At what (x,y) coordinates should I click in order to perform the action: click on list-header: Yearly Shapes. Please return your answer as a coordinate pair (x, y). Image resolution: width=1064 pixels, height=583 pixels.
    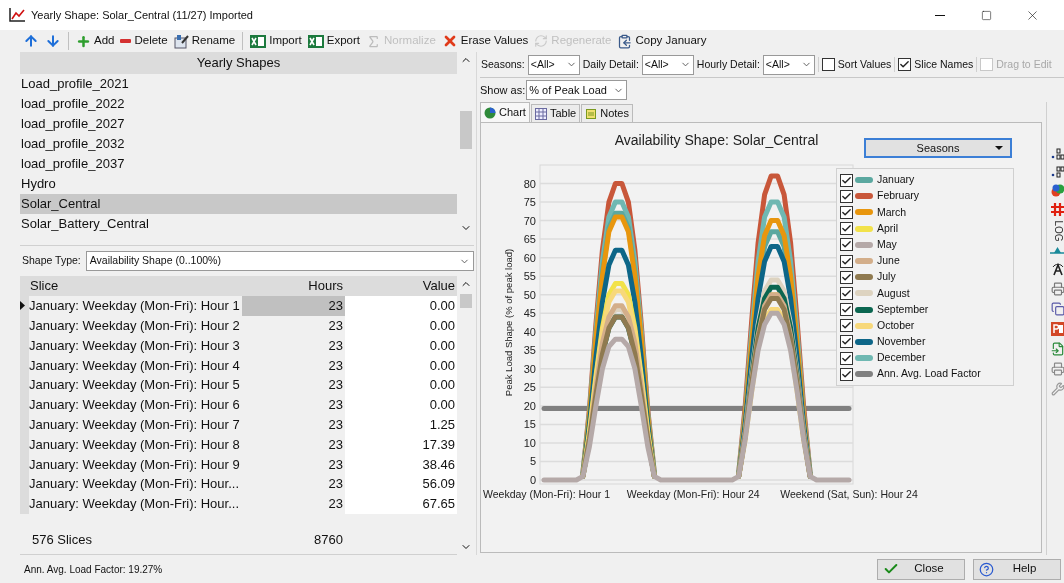
    Looking at the image, I should click on (238, 63).